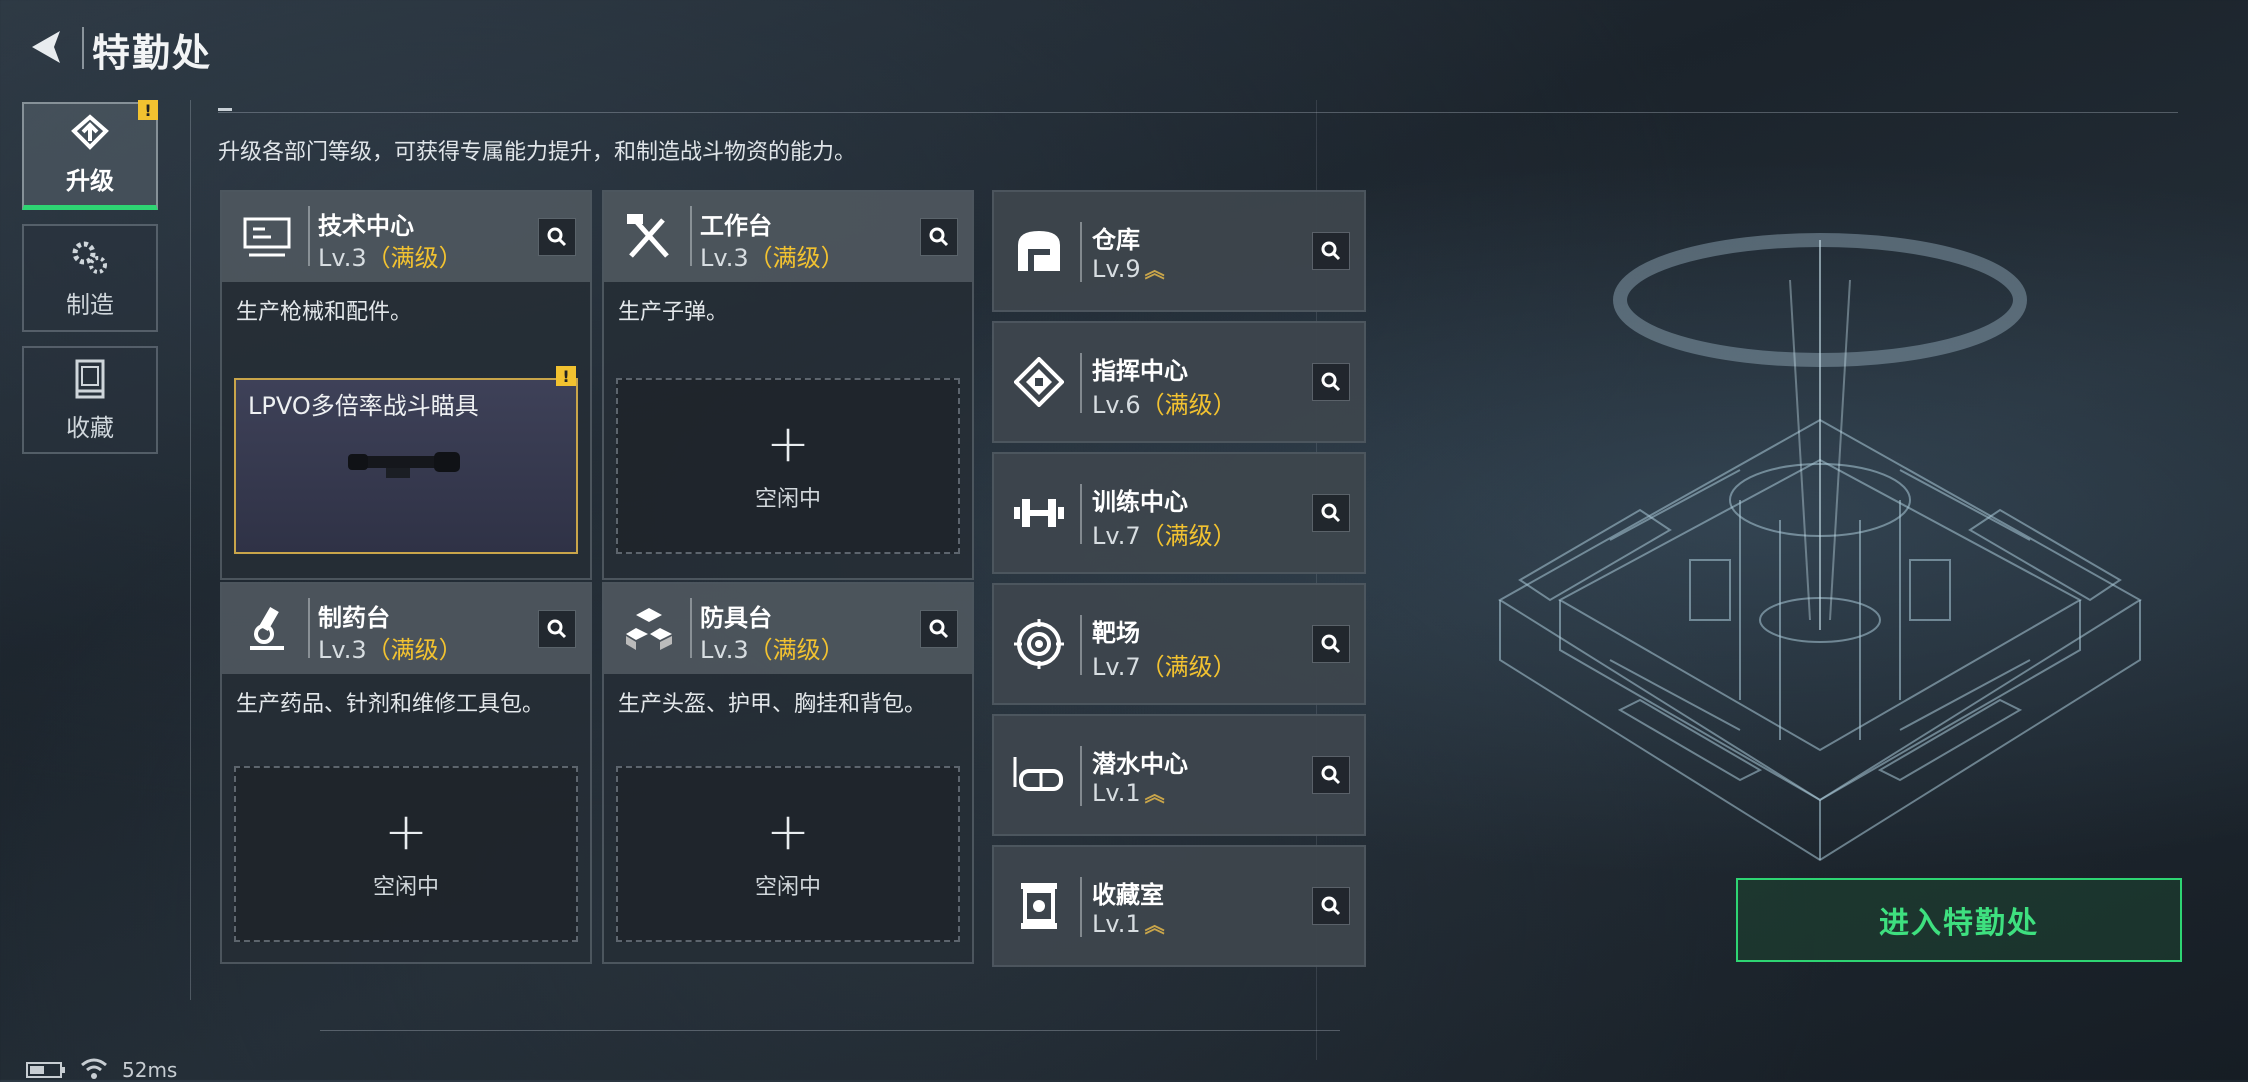  Describe the element at coordinates (1039, 251) in the screenshot. I see `warehouse-icon` at that location.